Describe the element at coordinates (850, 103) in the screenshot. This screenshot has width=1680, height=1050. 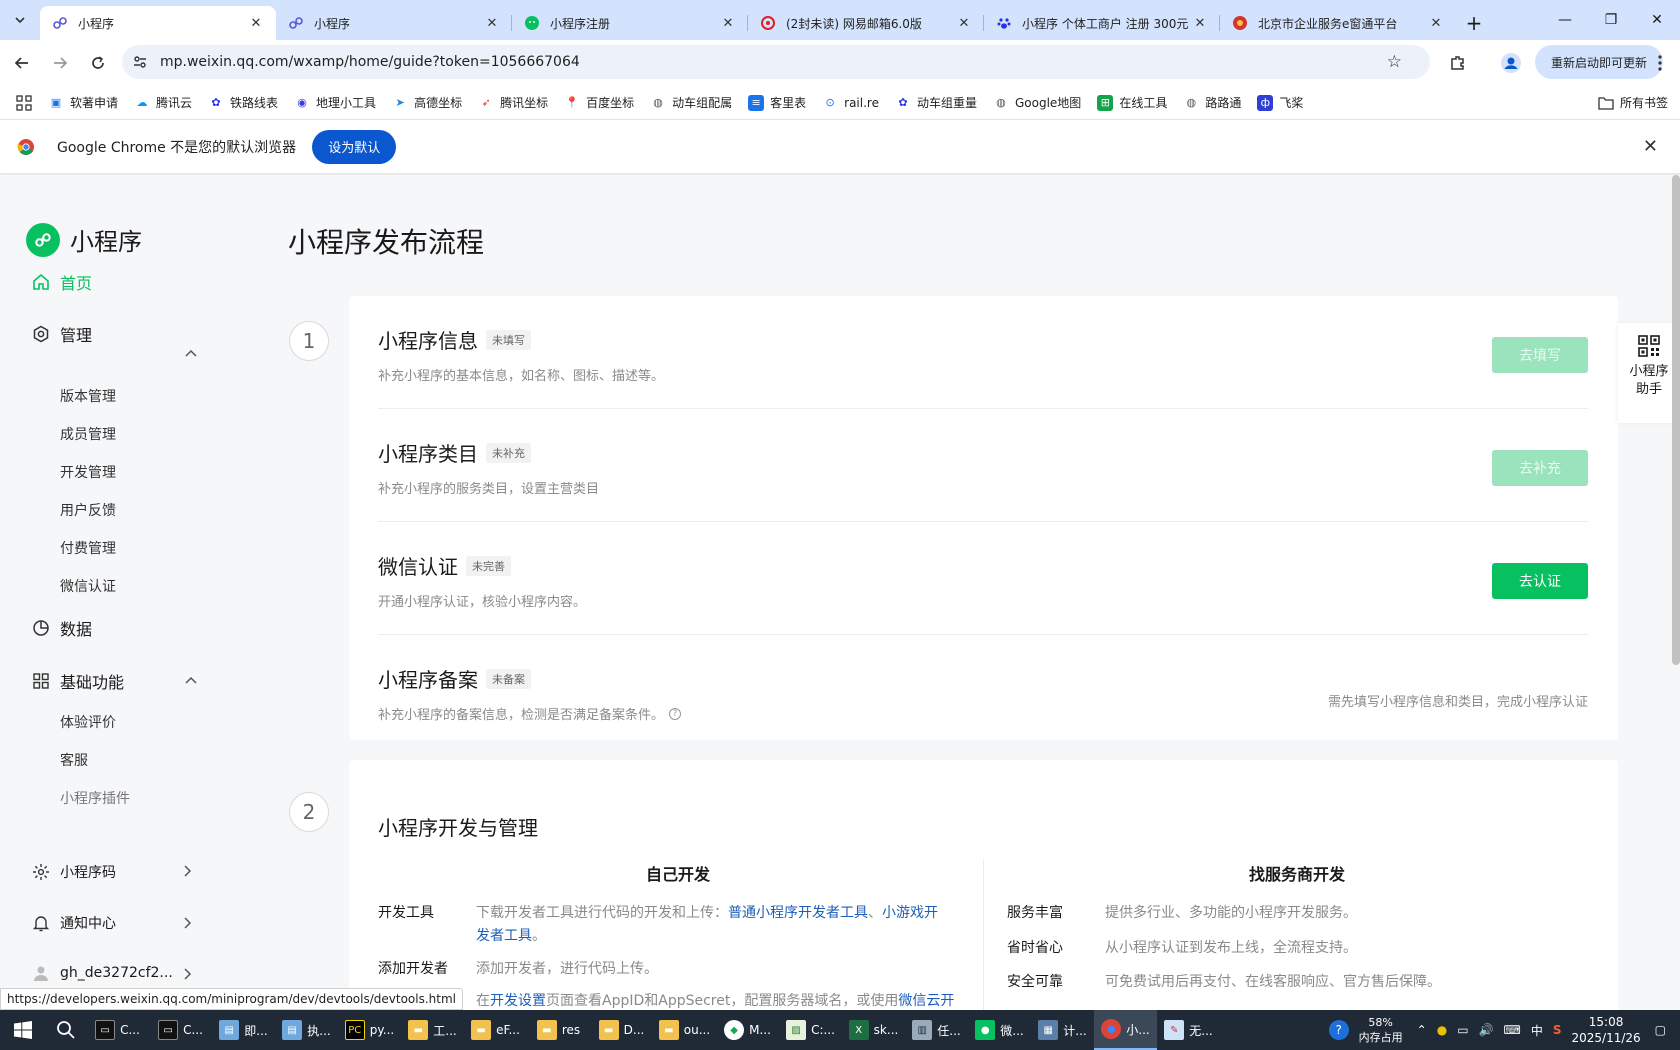
I see `bookmark-item: ⊙ rail.re` at that location.